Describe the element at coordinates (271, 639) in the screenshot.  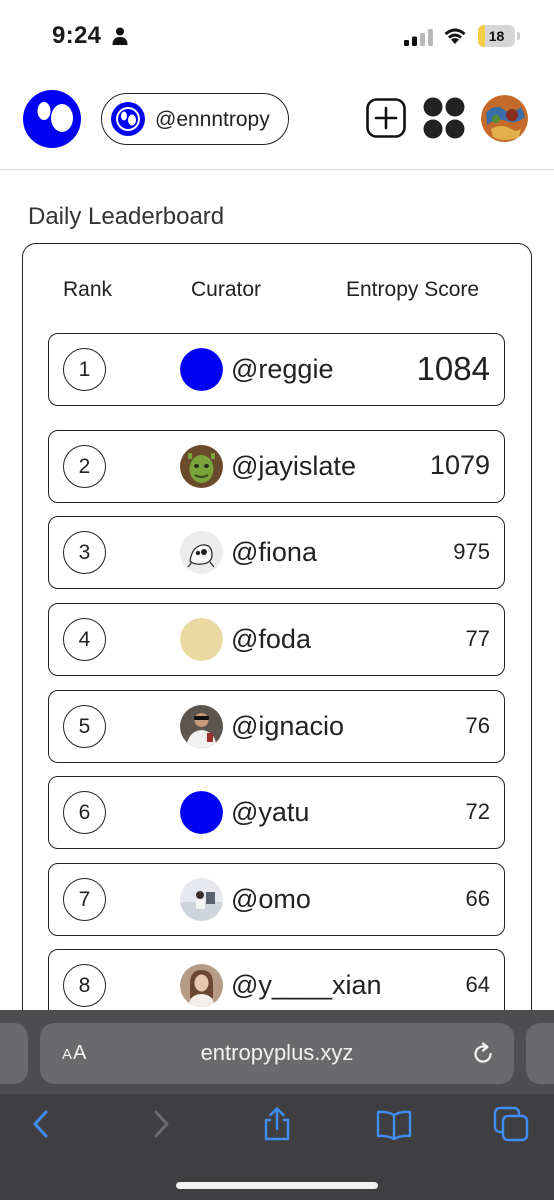
I see `curator-name: @foda` at that location.